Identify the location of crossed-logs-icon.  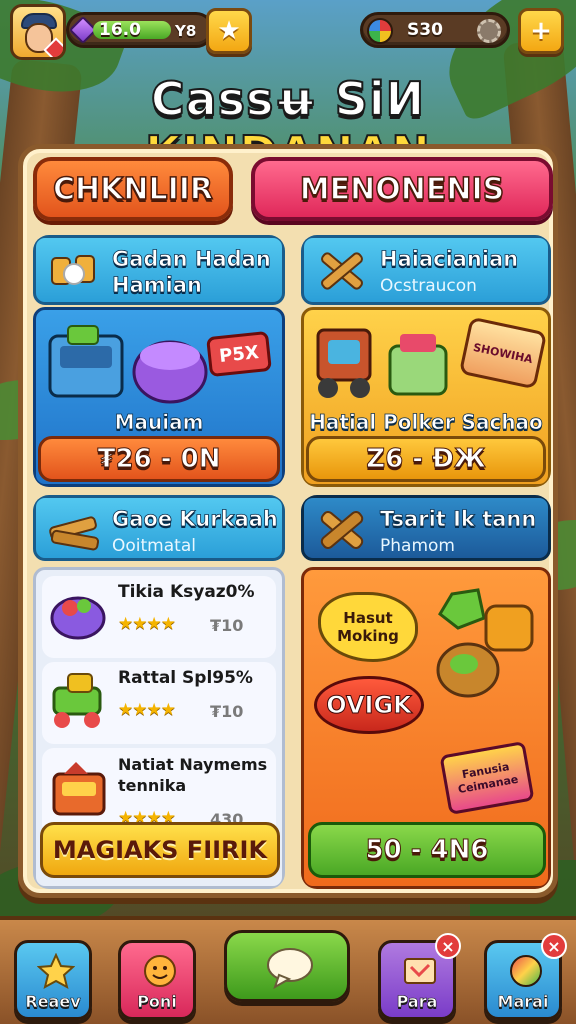
(342, 530).